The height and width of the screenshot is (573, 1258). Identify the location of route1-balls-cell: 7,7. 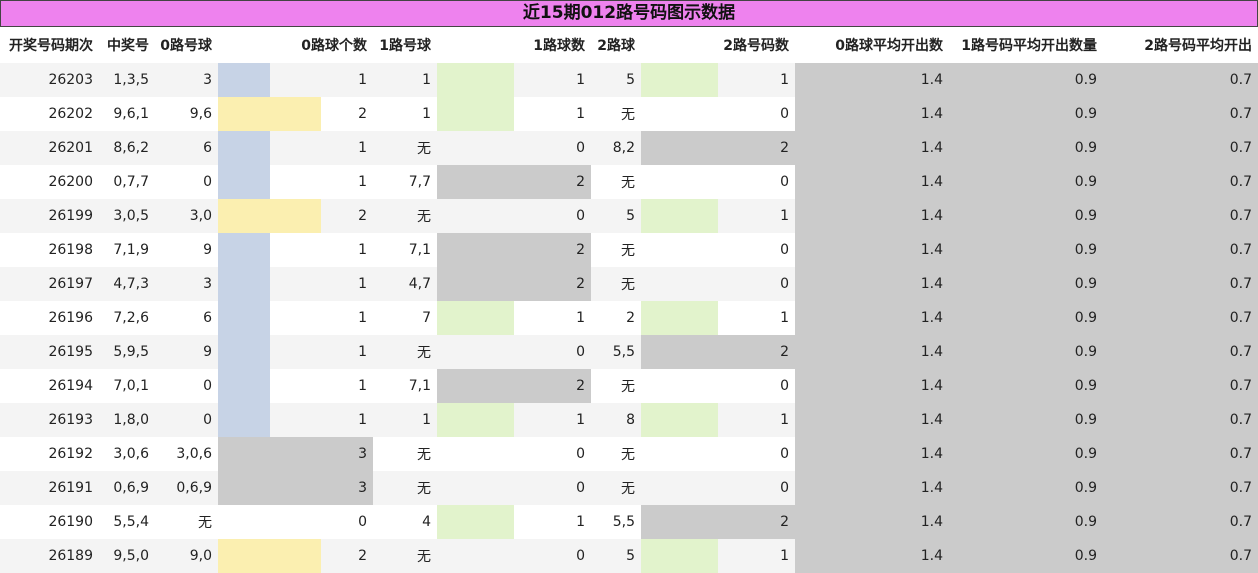
(405, 182).